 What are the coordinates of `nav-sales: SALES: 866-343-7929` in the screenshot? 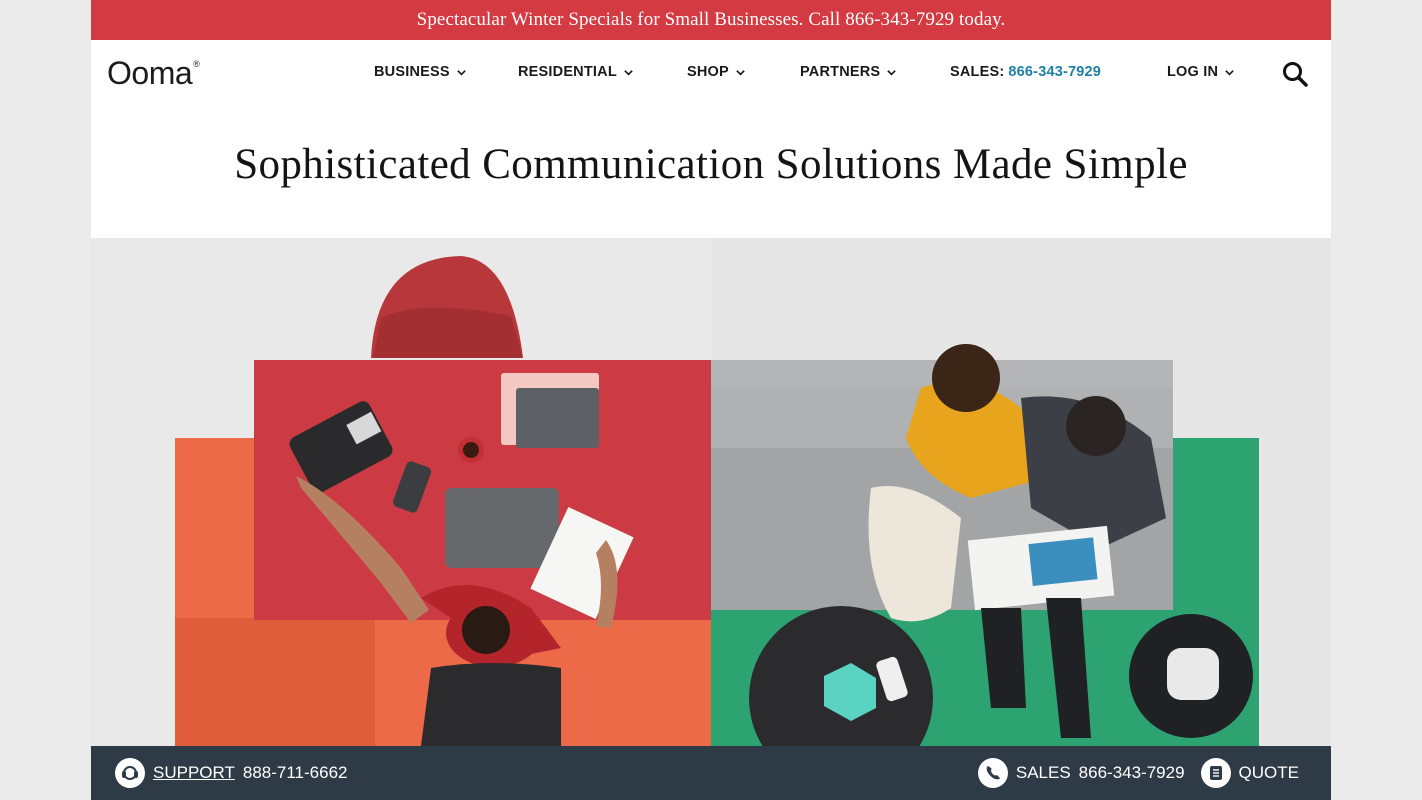 It's located at (1025, 72).